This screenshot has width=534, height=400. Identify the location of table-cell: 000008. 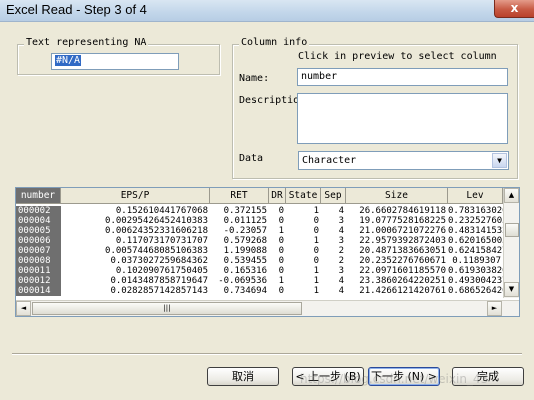
(38, 261).